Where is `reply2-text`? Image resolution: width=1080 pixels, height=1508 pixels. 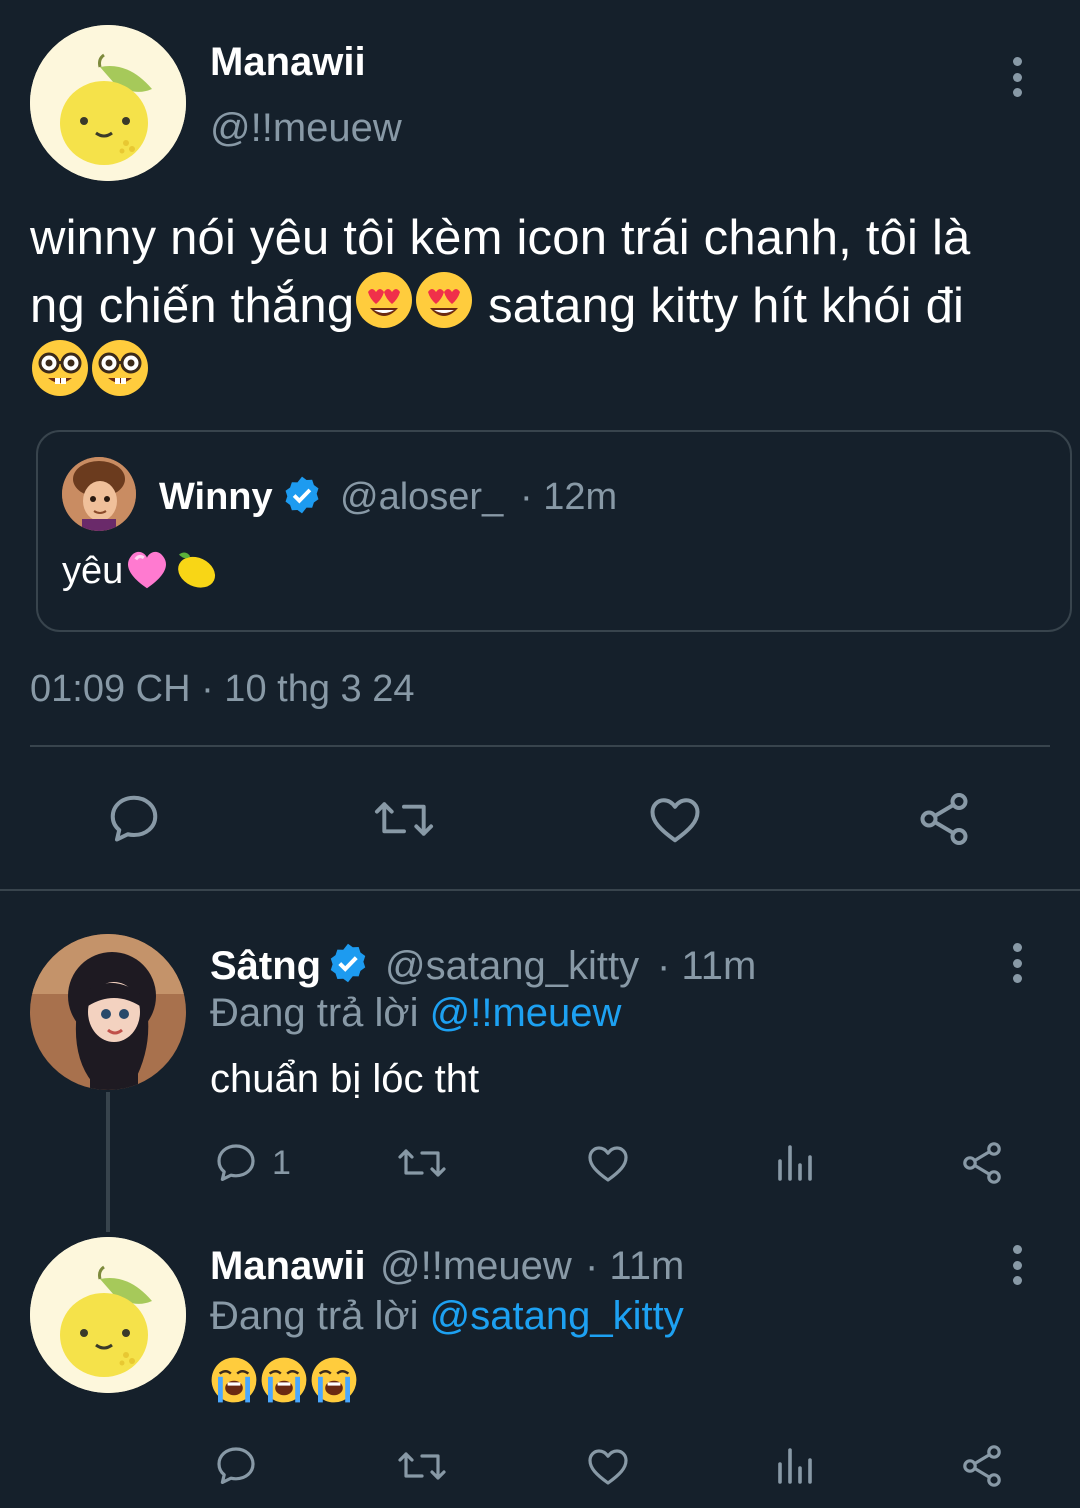 reply2-text is located at coordinates (284, 1380).